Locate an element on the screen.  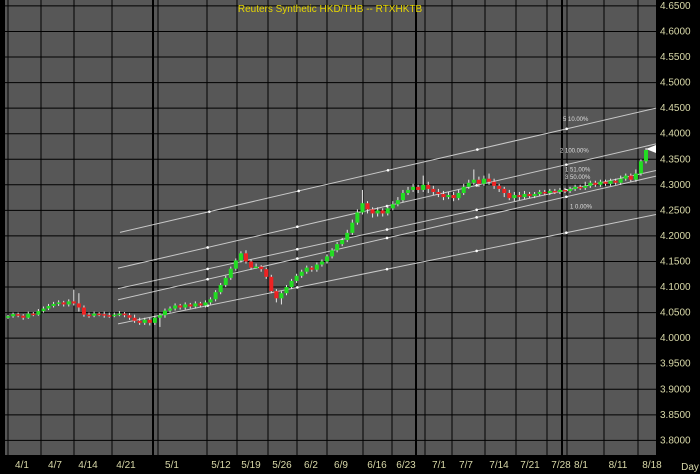
x-tick-label: 8/11 is located at coordinates (618, 465).